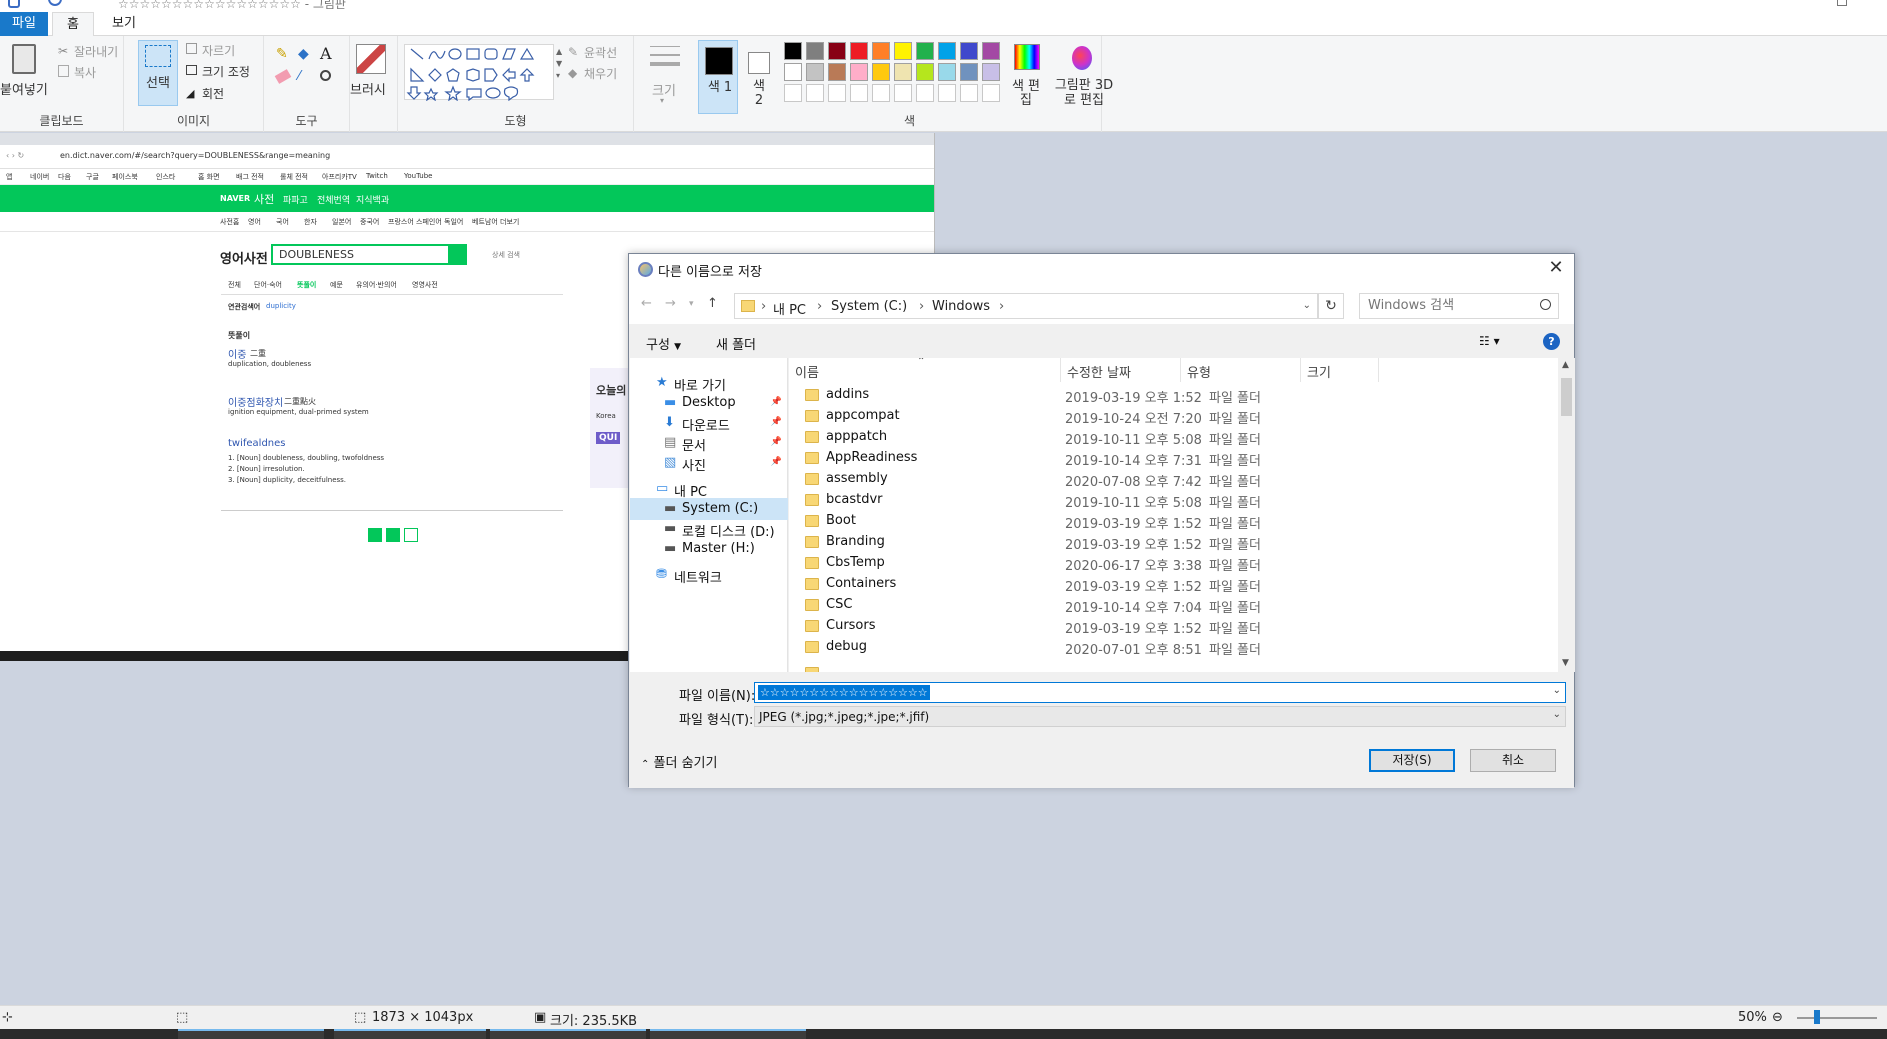 The width and height of the screenshot is (1887, 1039). Describe the element at coordinates (600, 73) in the screenshot. I see `fill-shape-button: 채우기` at that location.